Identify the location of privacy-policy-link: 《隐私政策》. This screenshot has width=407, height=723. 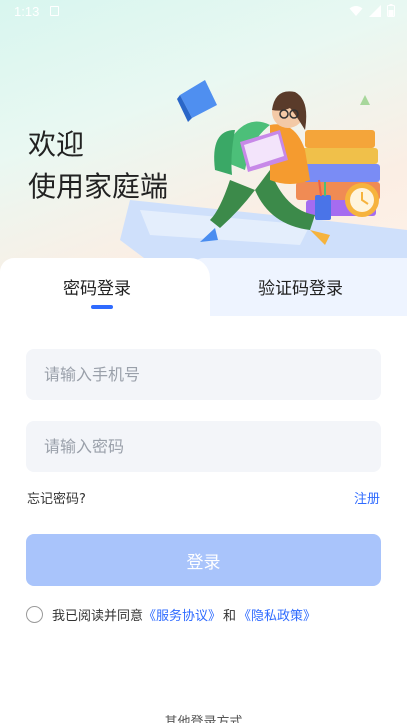
(277, 614).